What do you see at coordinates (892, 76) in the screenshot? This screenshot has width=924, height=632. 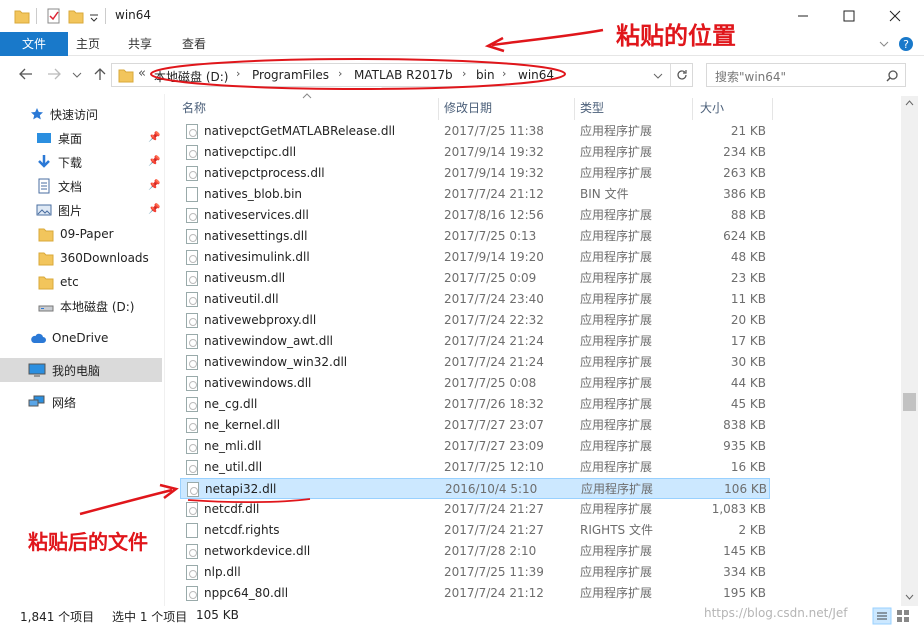 I see `search-icon` at bounding box center [892, 76].